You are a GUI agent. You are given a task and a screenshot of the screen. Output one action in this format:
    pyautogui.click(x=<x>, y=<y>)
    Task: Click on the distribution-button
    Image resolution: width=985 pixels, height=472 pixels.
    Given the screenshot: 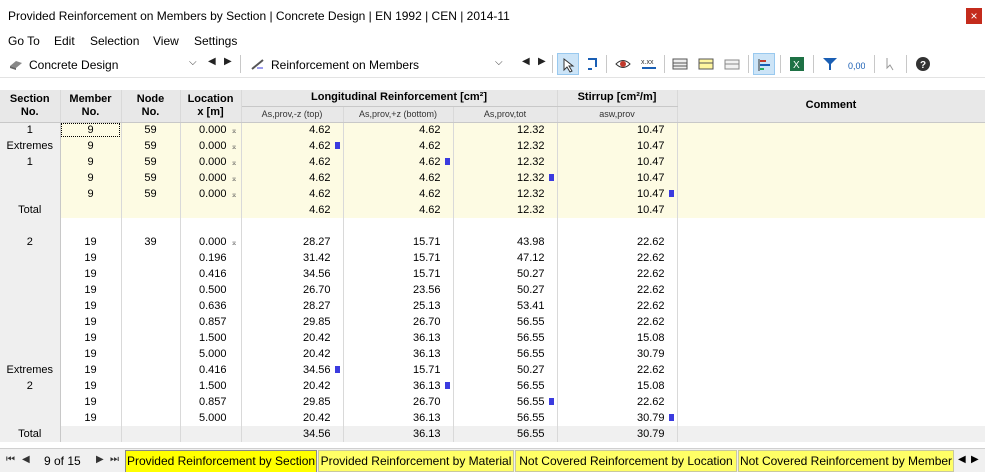 What is the action you would take?
    pyautogui.click(x=764, y=64)
    